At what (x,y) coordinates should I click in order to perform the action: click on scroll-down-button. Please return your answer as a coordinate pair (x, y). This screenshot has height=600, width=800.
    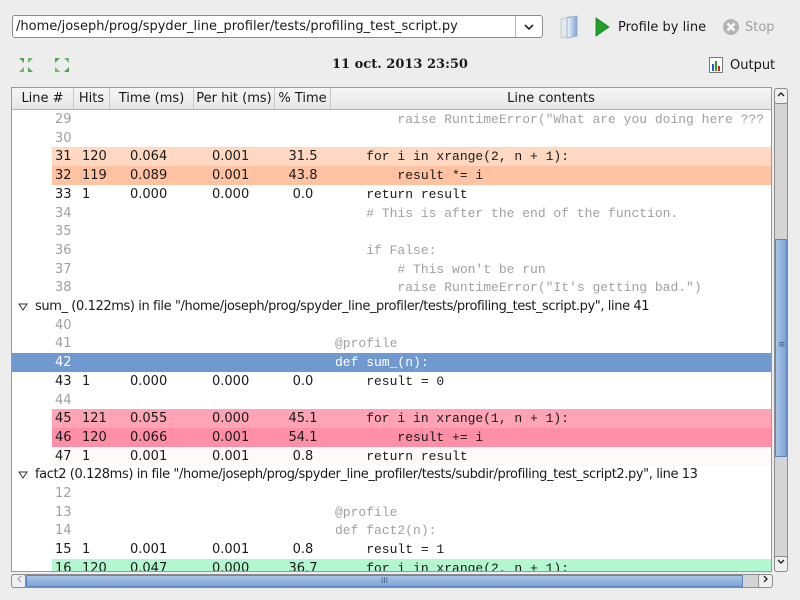
    Looking at the image, I should click on (781, 564).